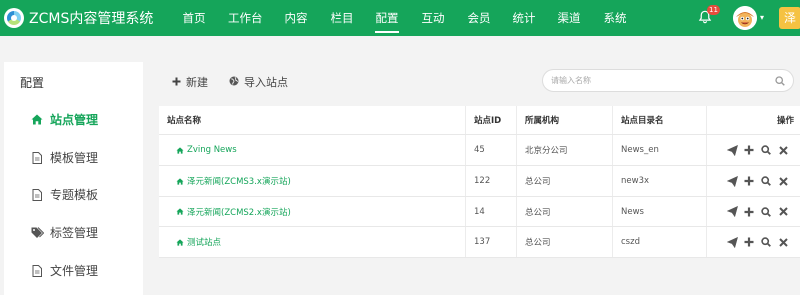 The height and width of the screenshot is (295, 800). What do you see at coordinates (176, 82) in the screenshot?
I see `plus-icon` at bounding box center [176, 82].